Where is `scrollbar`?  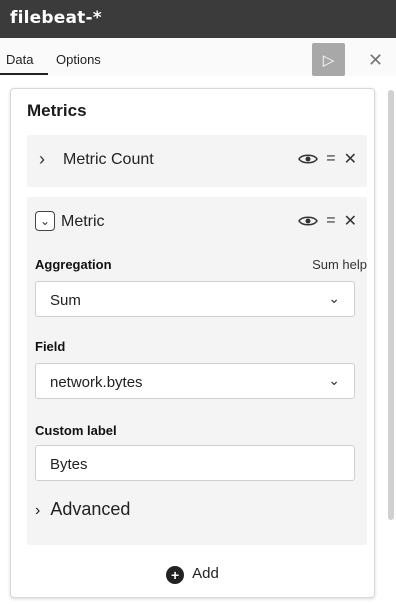 scrollbar is located at coordinates (391, 305).